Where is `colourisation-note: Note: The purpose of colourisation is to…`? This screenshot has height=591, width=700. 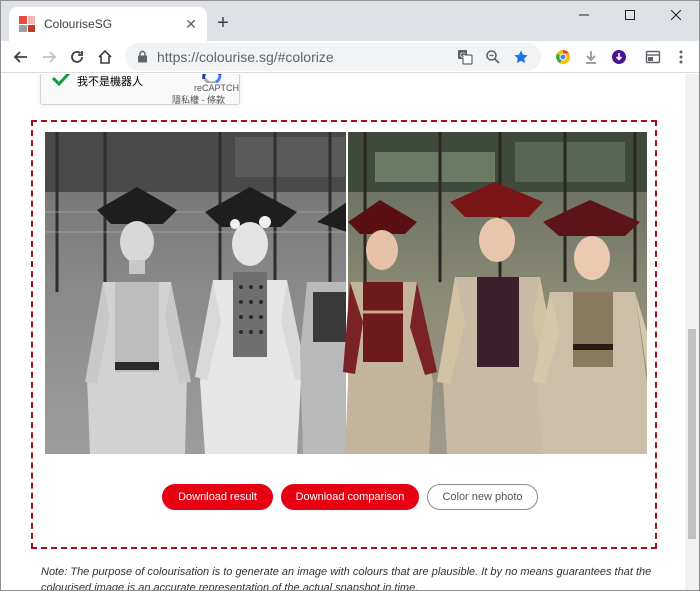
colourisation-note: Note: The purpose of colourisation is to… is located at coordinates (346, 578).